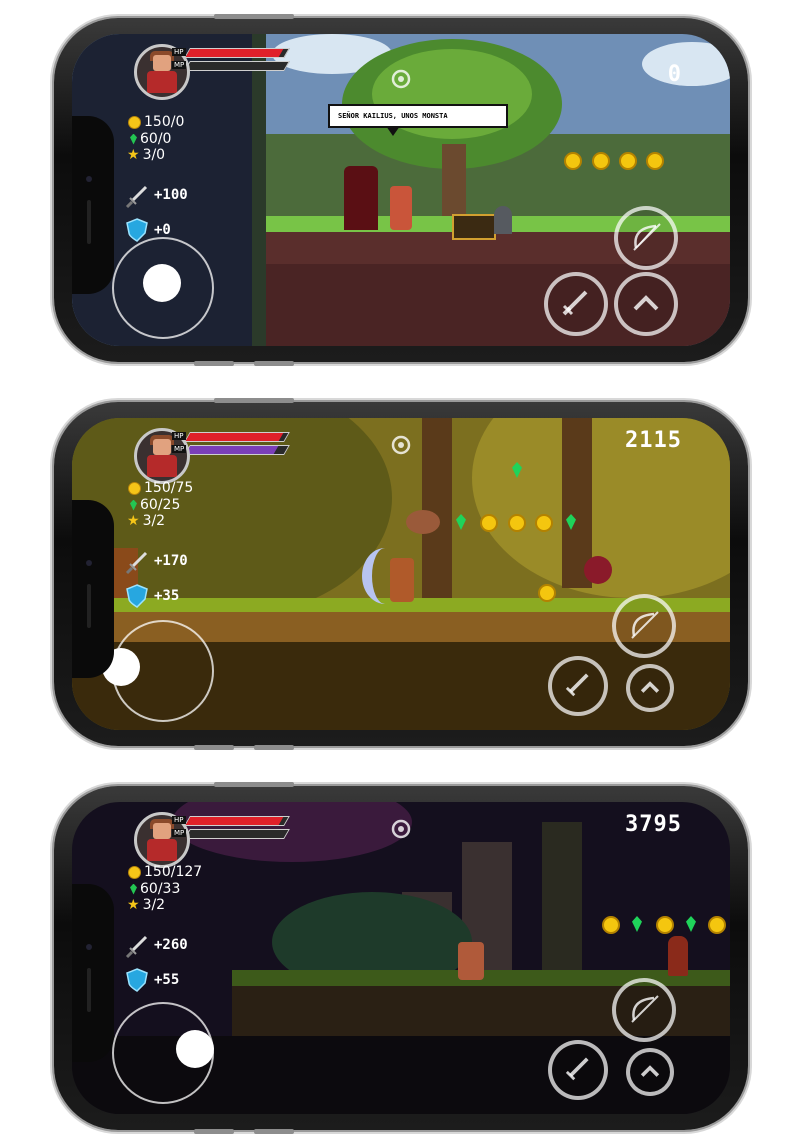 Image resolution: width=800 pixels, height=1145 pixels. I want to click on sword-slash-effect, so click(385, 576).